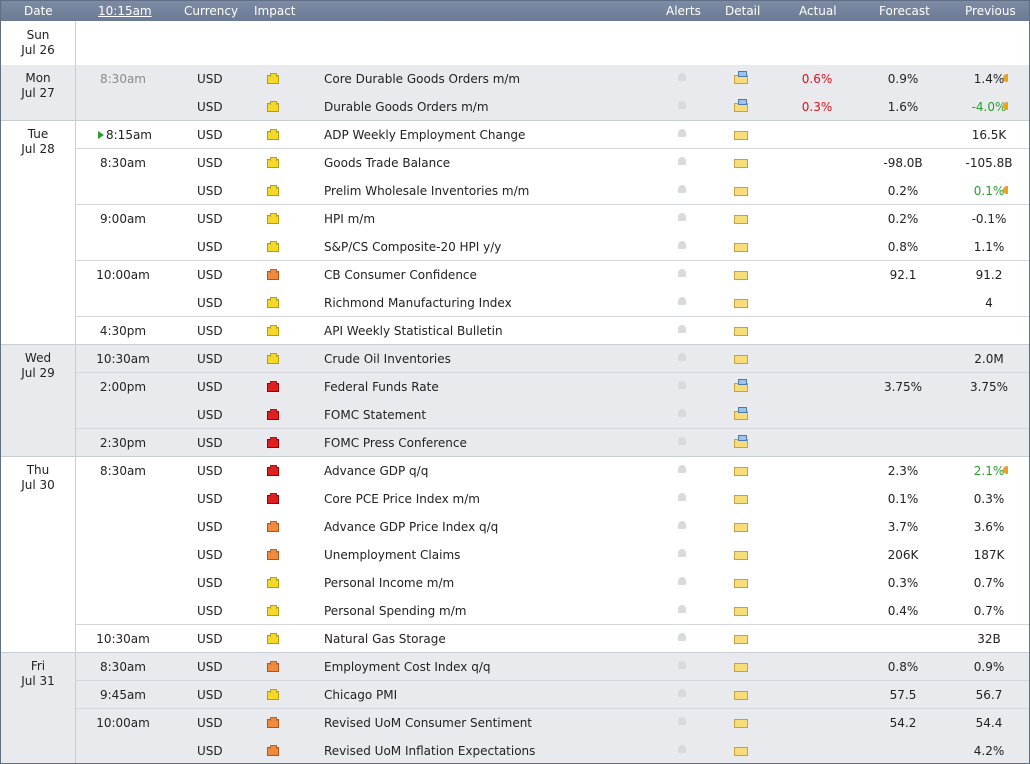  What do you see at coordinates (376, 471) in the screenshot?
I see `event-title: Advance GDP q/q` at bounding box center [376, 471].